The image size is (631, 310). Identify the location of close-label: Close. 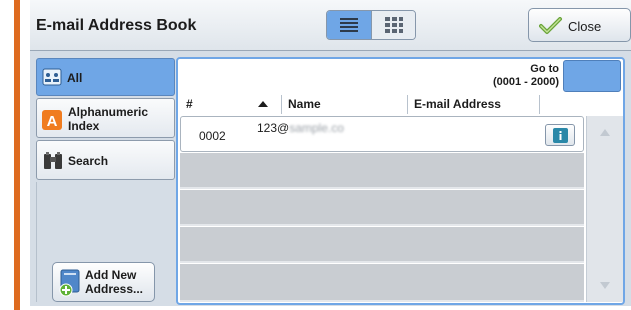
(585, 26).